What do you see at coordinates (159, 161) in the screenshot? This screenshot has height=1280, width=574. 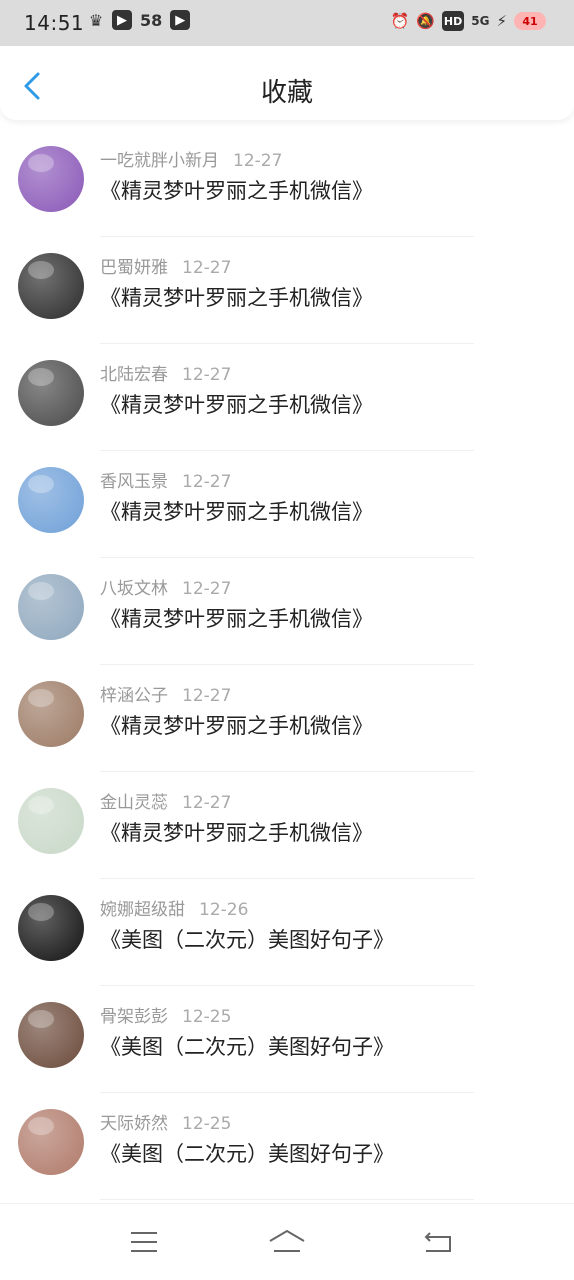 I see `username: 一吃就胖小新月` at bounding box center [159, 161].